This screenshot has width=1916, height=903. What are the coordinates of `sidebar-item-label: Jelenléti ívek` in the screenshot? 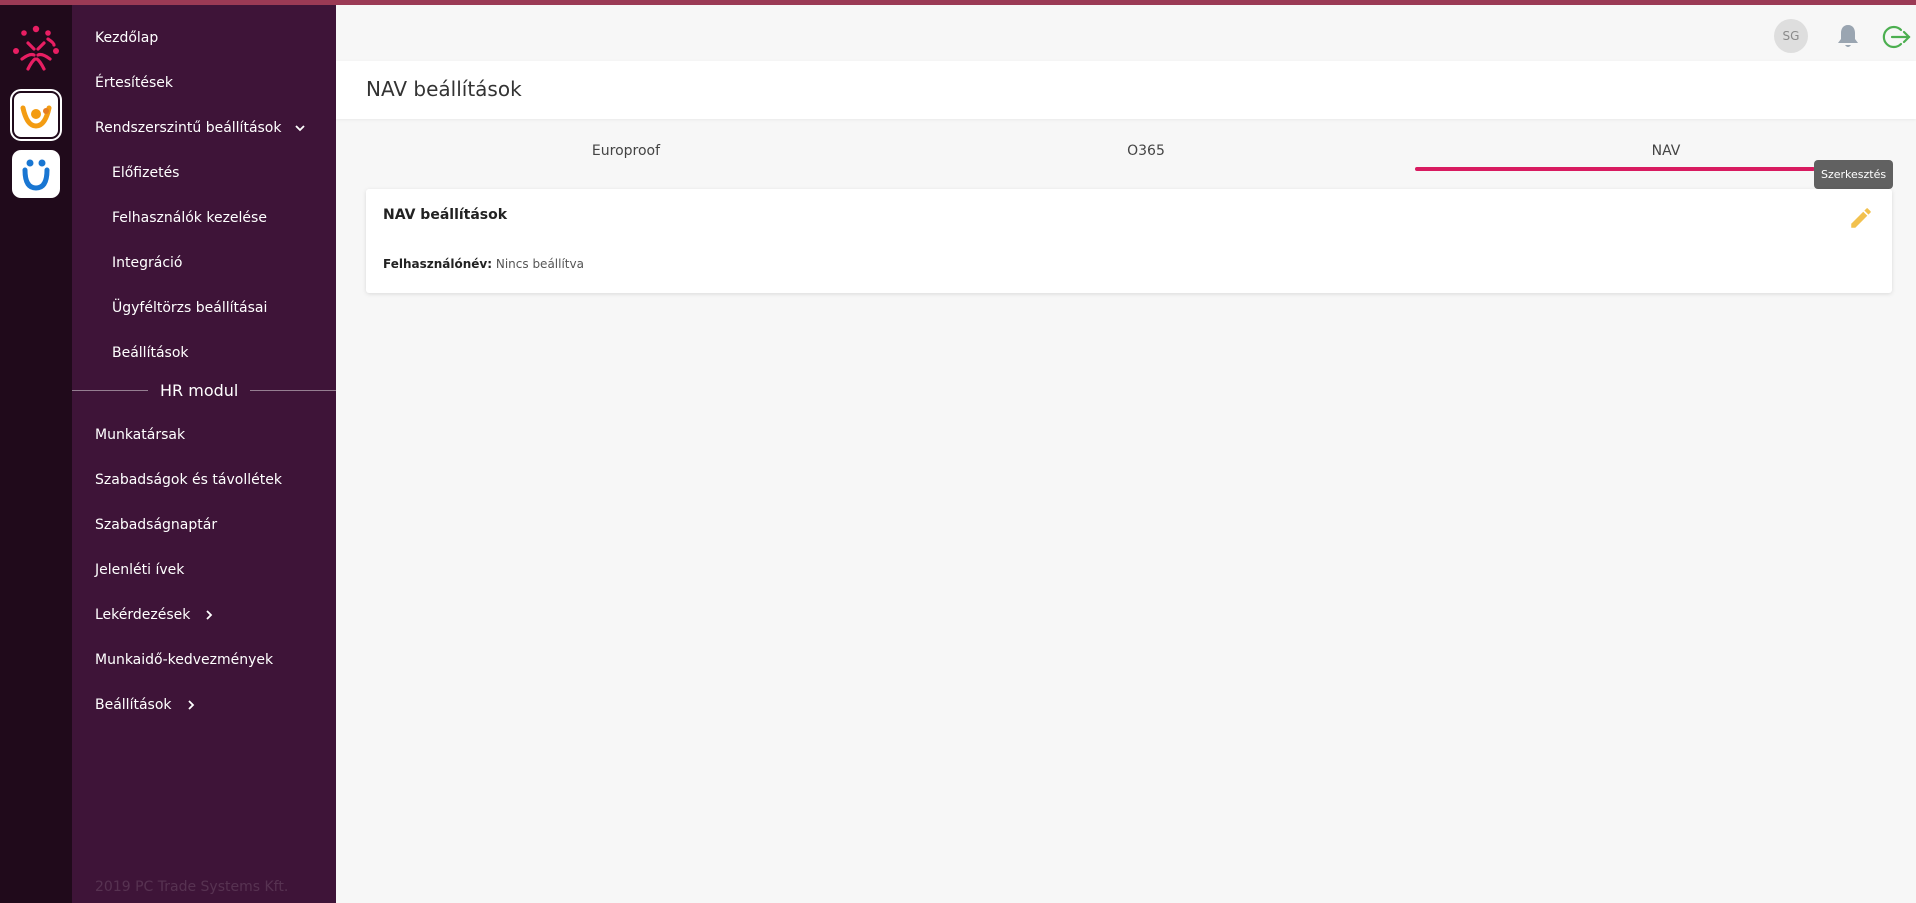 It's located at (140, 570).